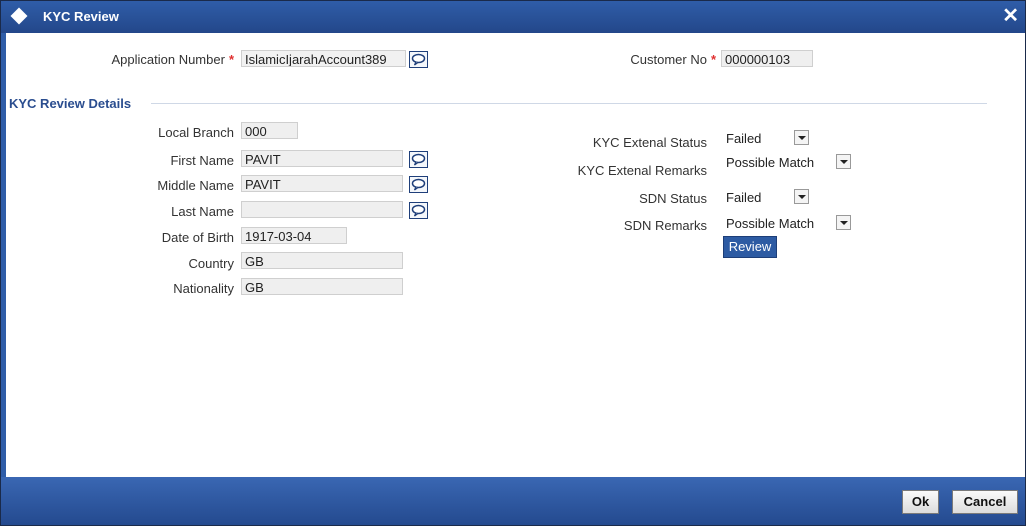 This screenshot has width=1026, height=526. What do you see at coordinates (322, 183) in the screenshot?
I see `middle-name-field: PAVIT` at bounding box center [322, 183].